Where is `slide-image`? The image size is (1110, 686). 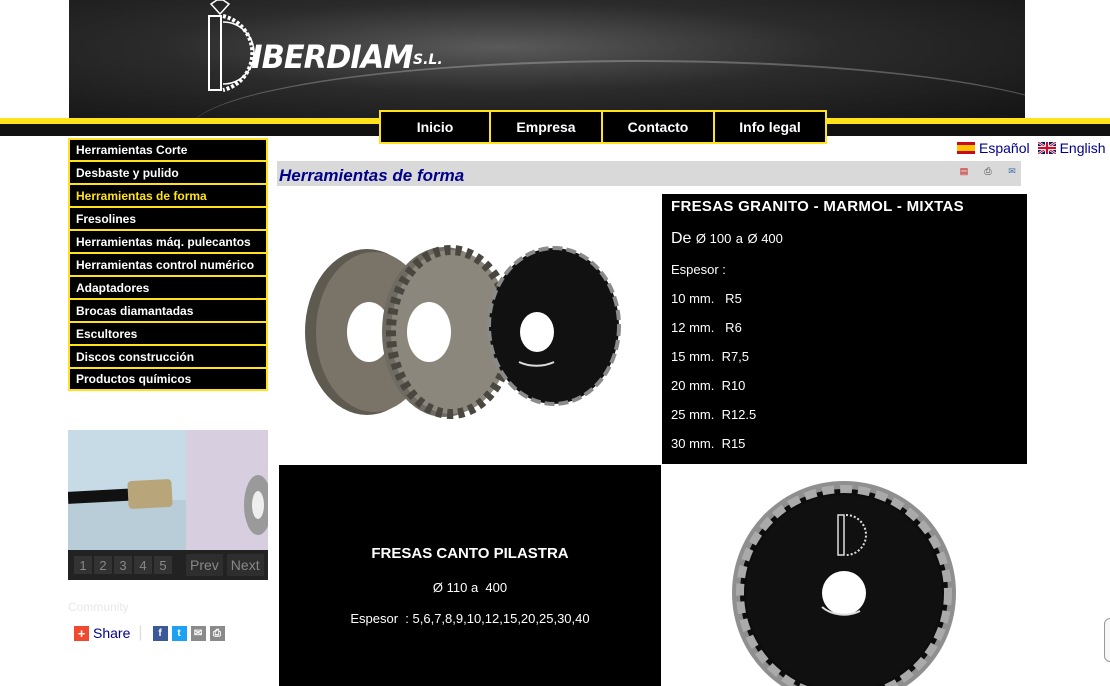
slide-image is located at coordinates (168, 490).